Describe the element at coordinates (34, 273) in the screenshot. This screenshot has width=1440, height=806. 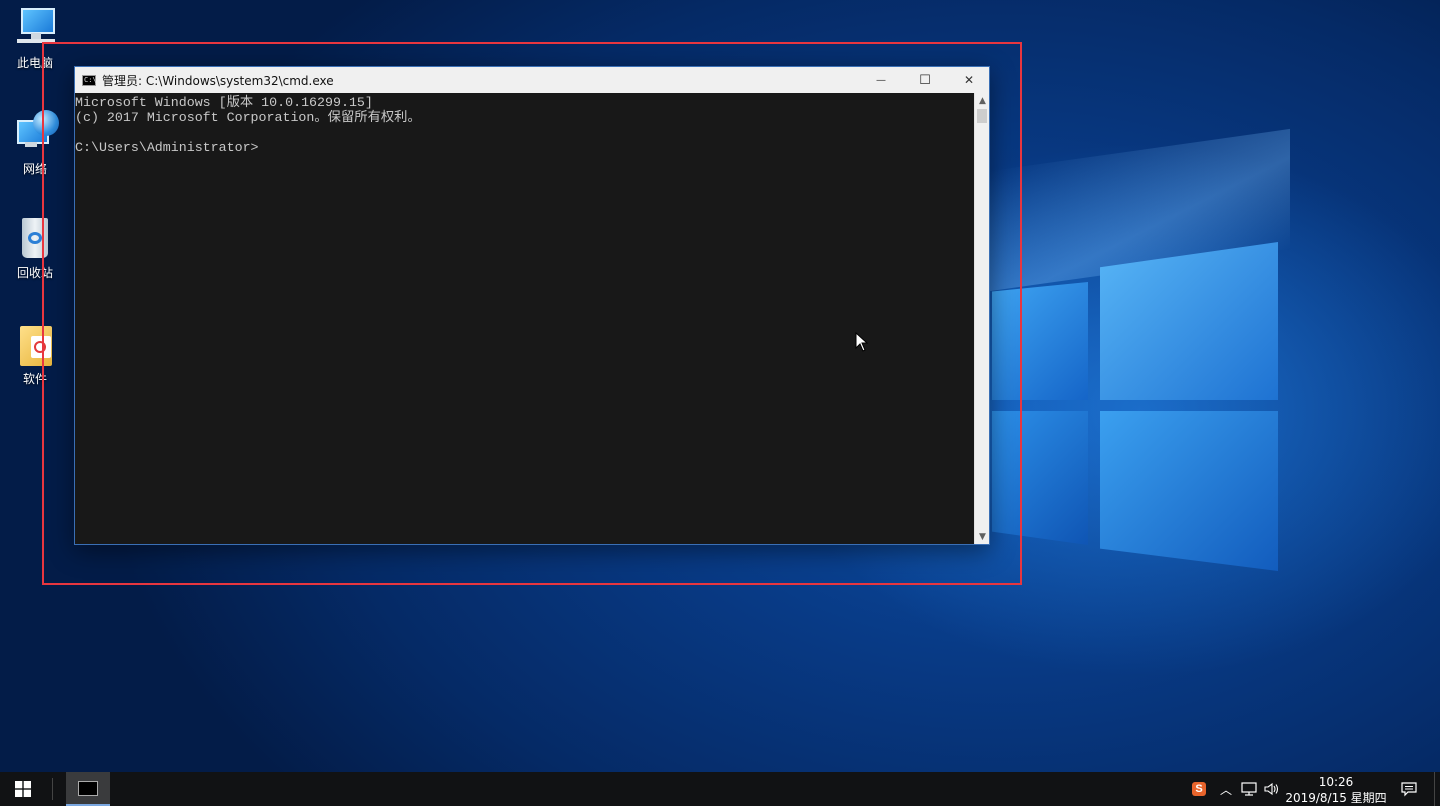
I see `desktop-icon-label: 回收站` at that location.